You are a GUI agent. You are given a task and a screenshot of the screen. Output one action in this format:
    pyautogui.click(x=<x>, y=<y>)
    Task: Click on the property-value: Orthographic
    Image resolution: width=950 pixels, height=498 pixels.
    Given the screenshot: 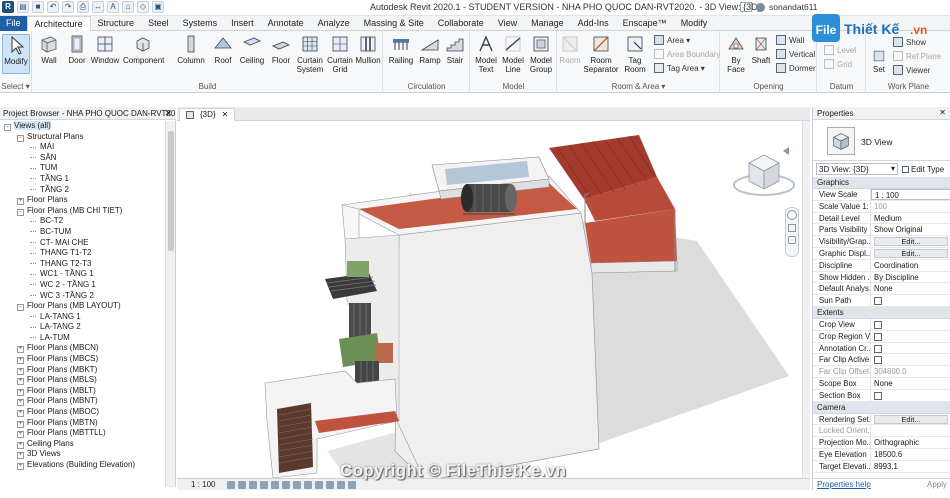 What is the action you would take?
    pyautogui.click(x=910, y=442)
    